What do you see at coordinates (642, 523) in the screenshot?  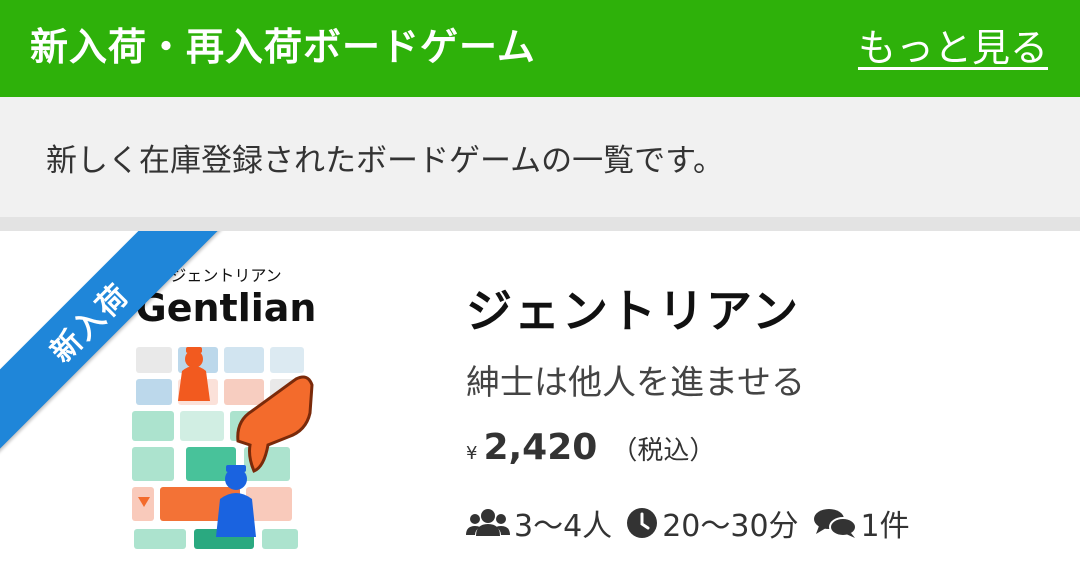 I see `clock-icon` at bounding box center [642, 523].